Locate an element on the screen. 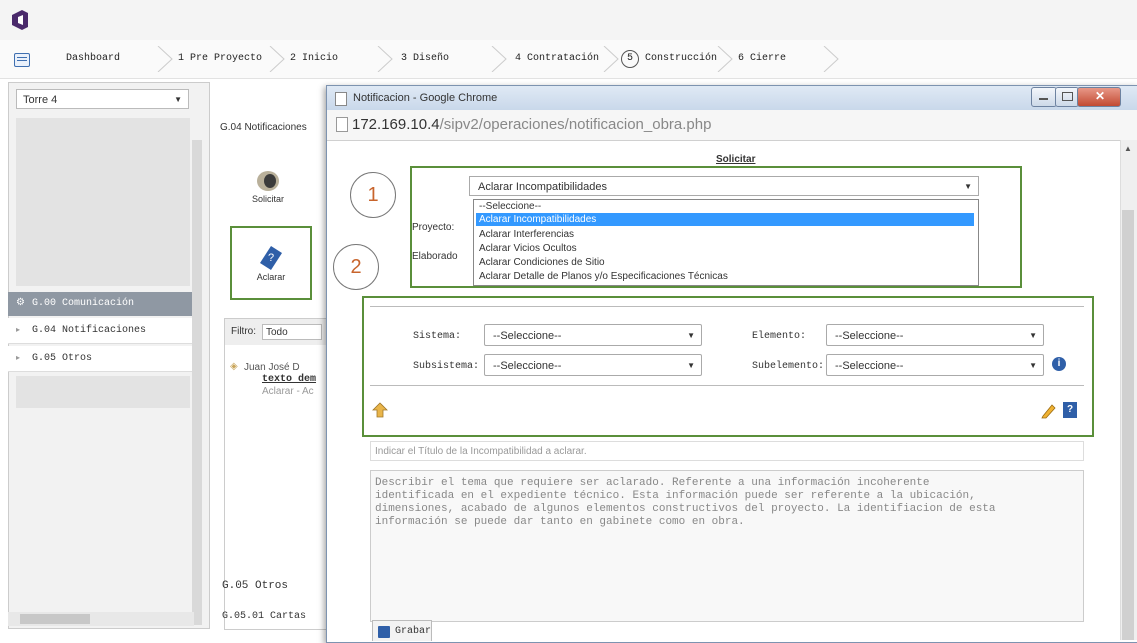 This screenshot has width=1137, height=643. close-button: ✕ is located at coordinates (1099, 97).